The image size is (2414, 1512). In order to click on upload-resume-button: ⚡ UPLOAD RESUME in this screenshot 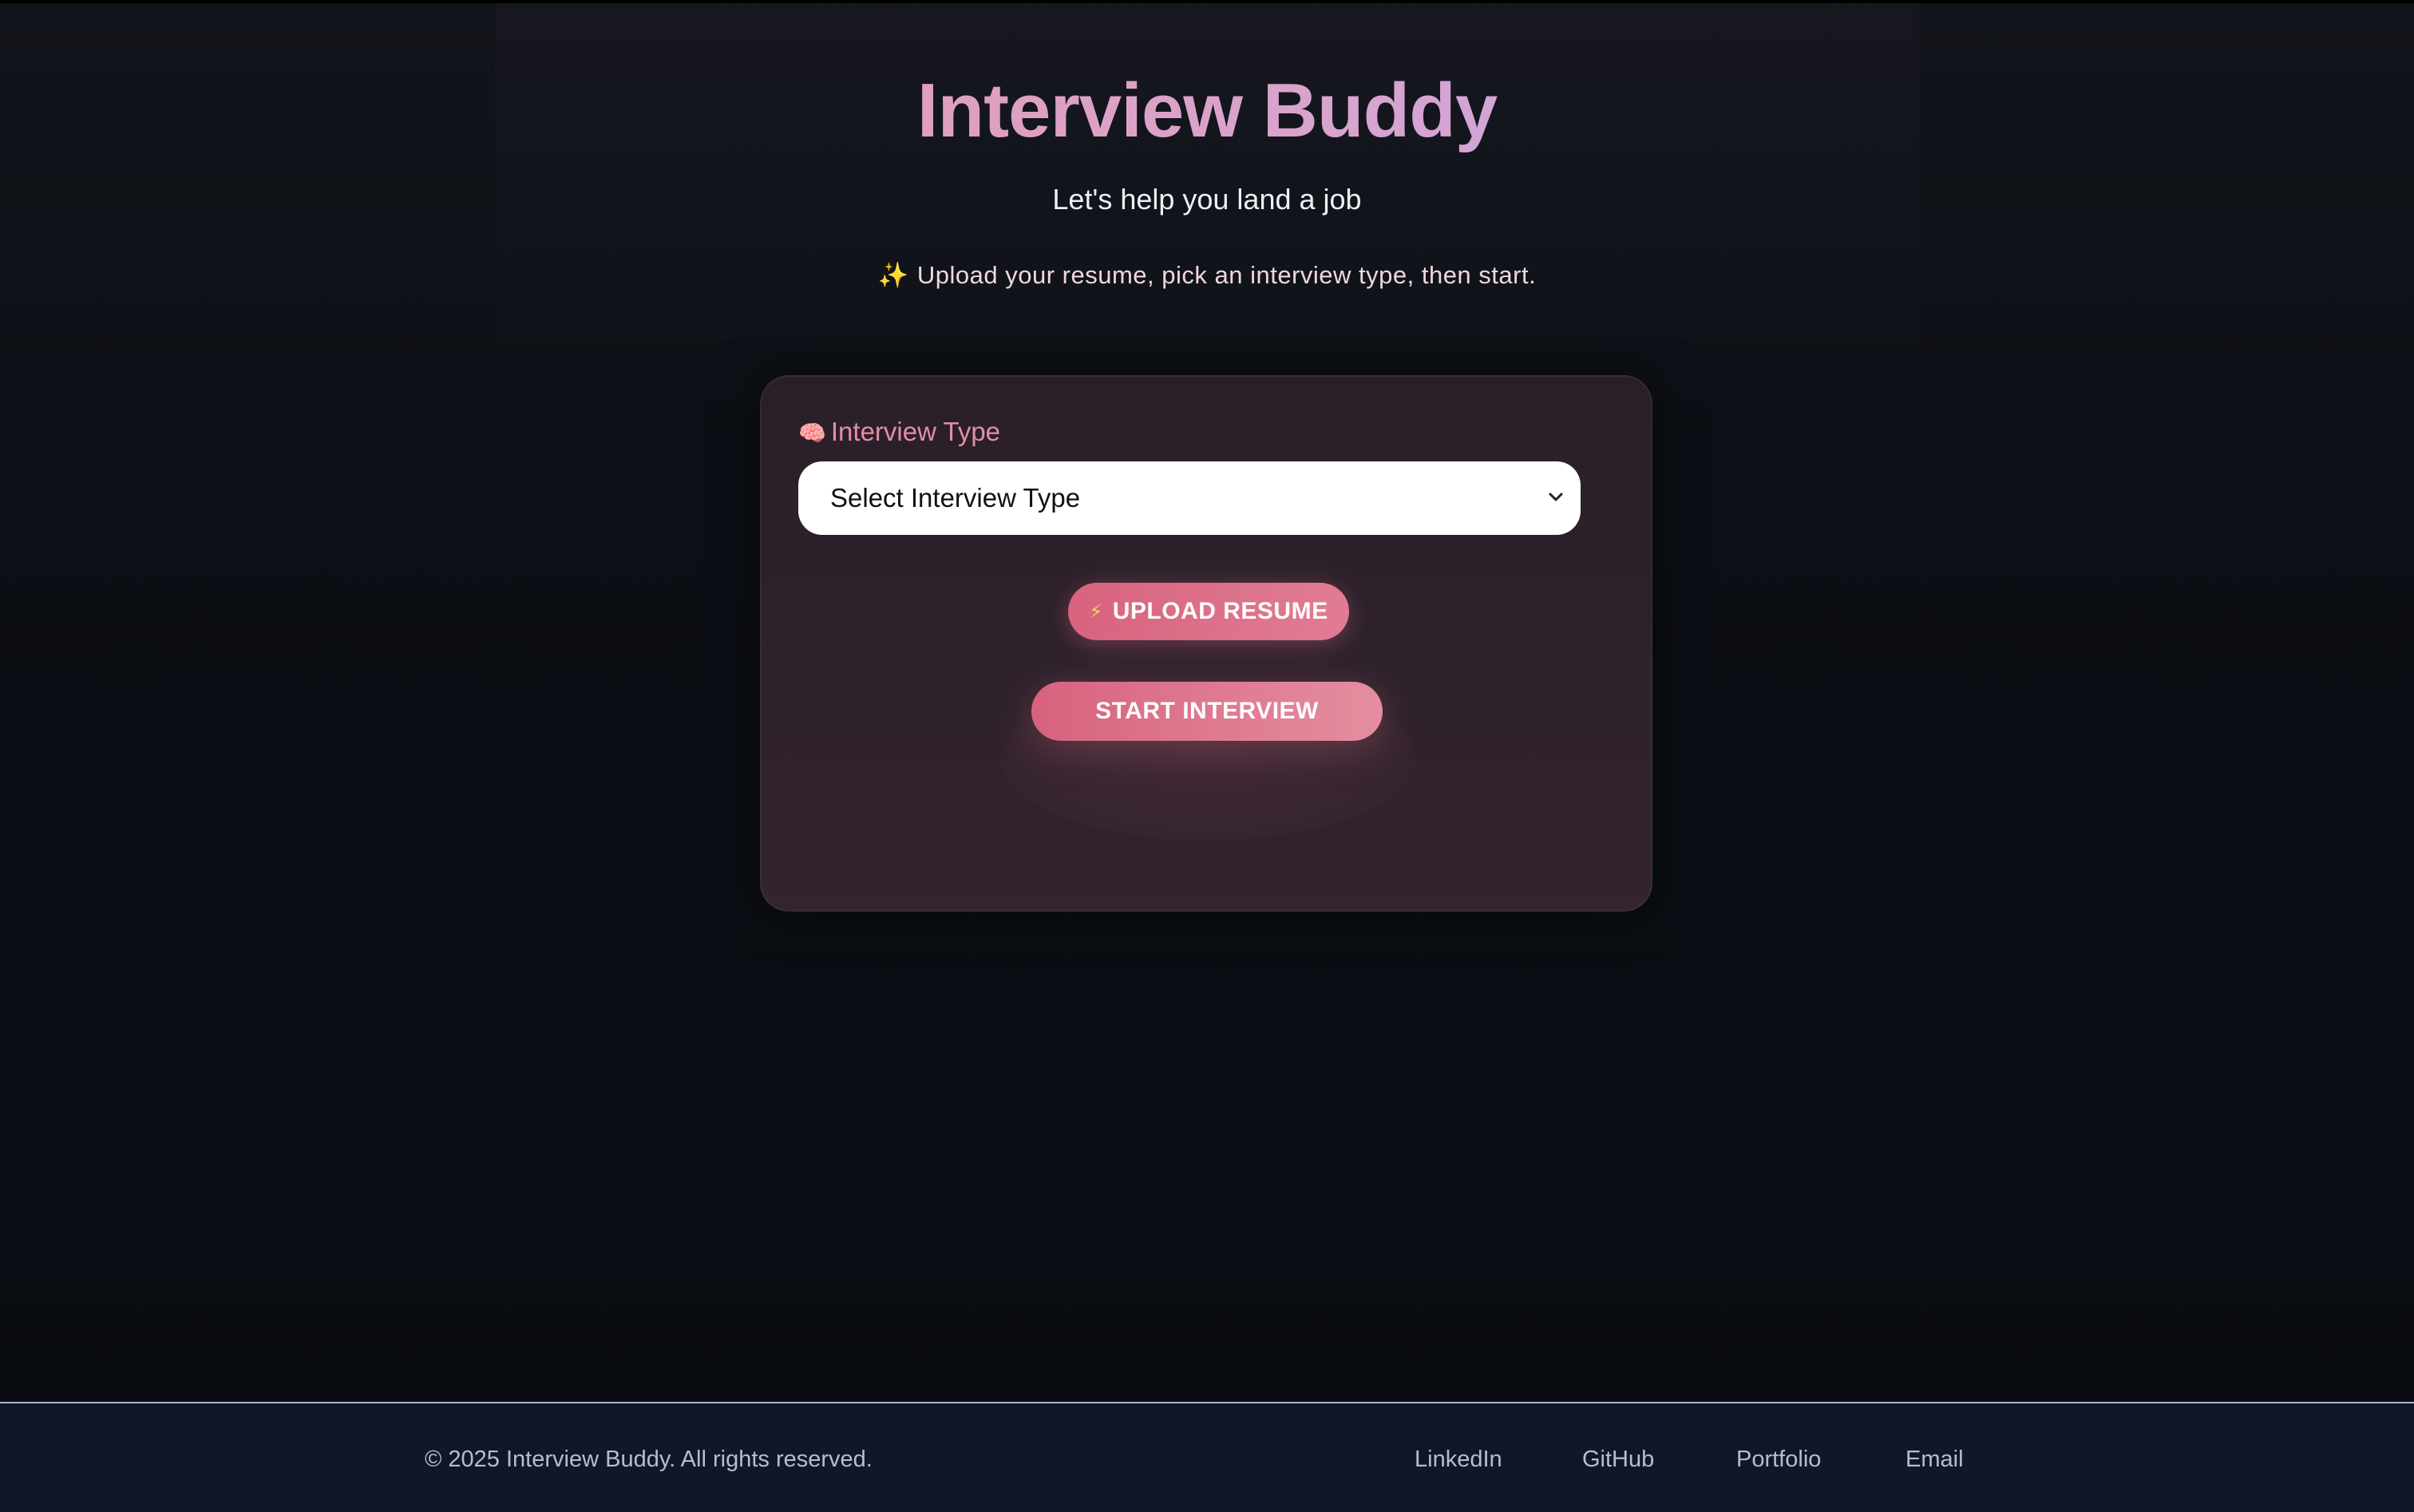, I will do `click(1208, 611)`.